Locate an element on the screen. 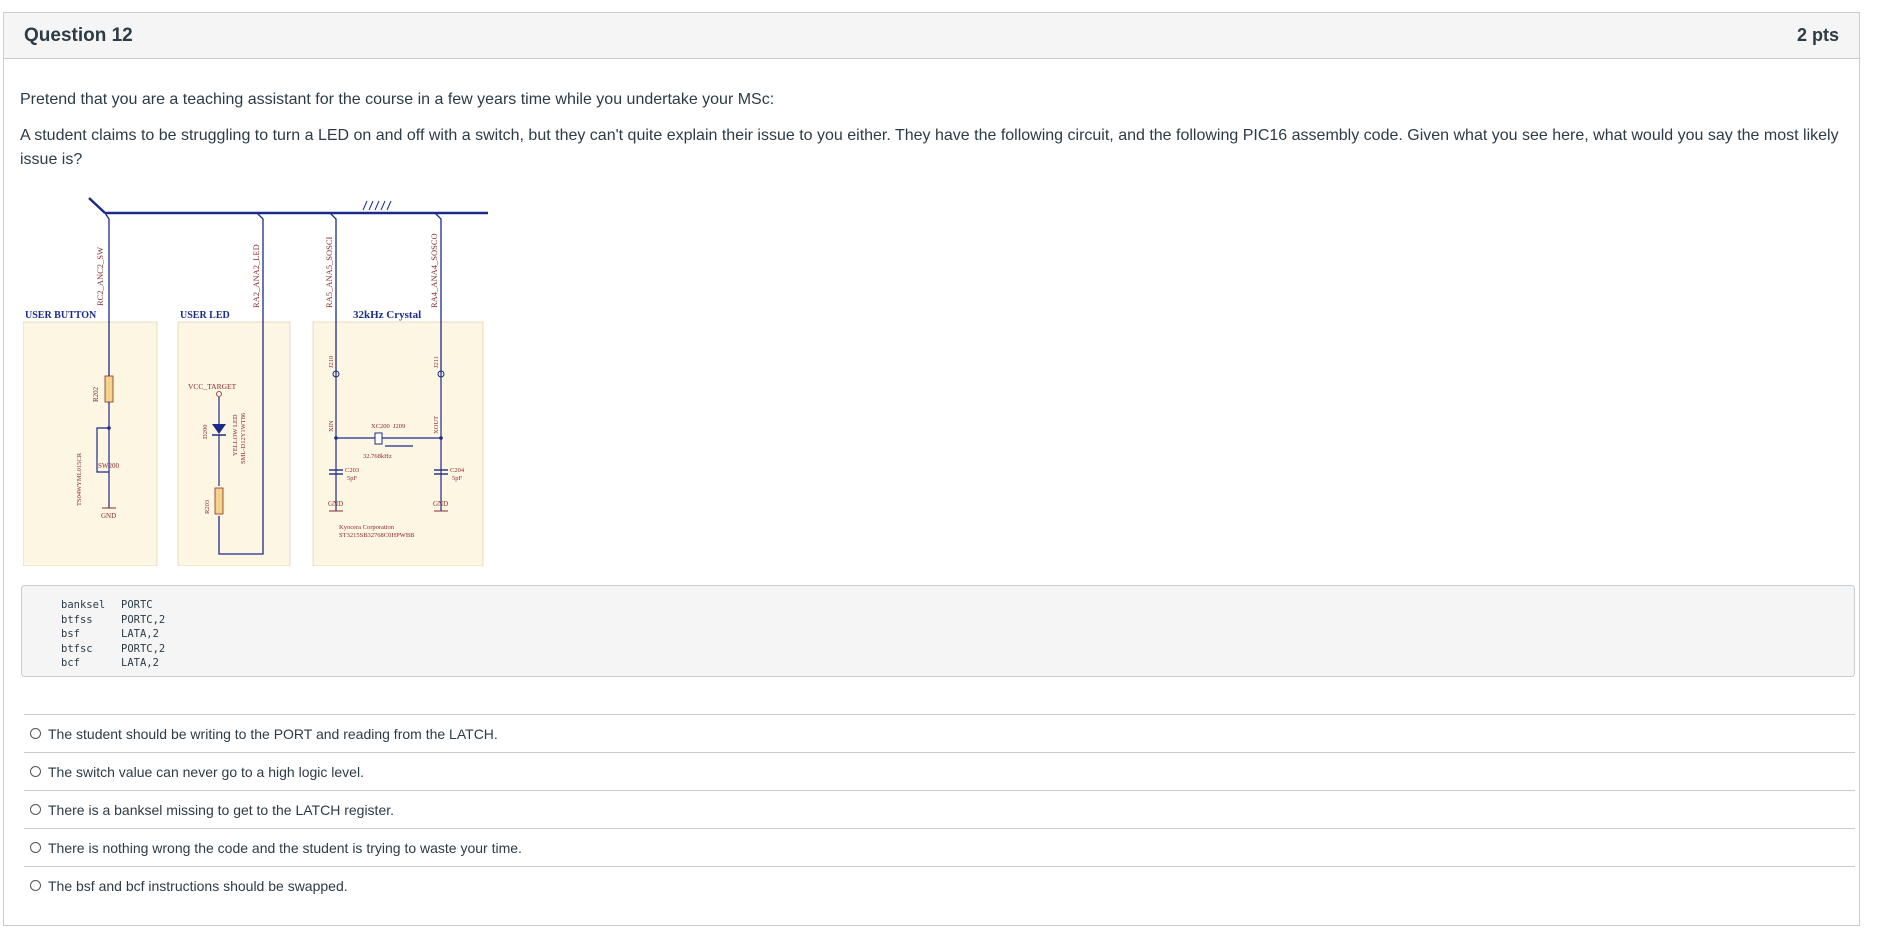 This screenshot has height=928, width=1891. svg-text: C203 is located at coordinates (352, 470).